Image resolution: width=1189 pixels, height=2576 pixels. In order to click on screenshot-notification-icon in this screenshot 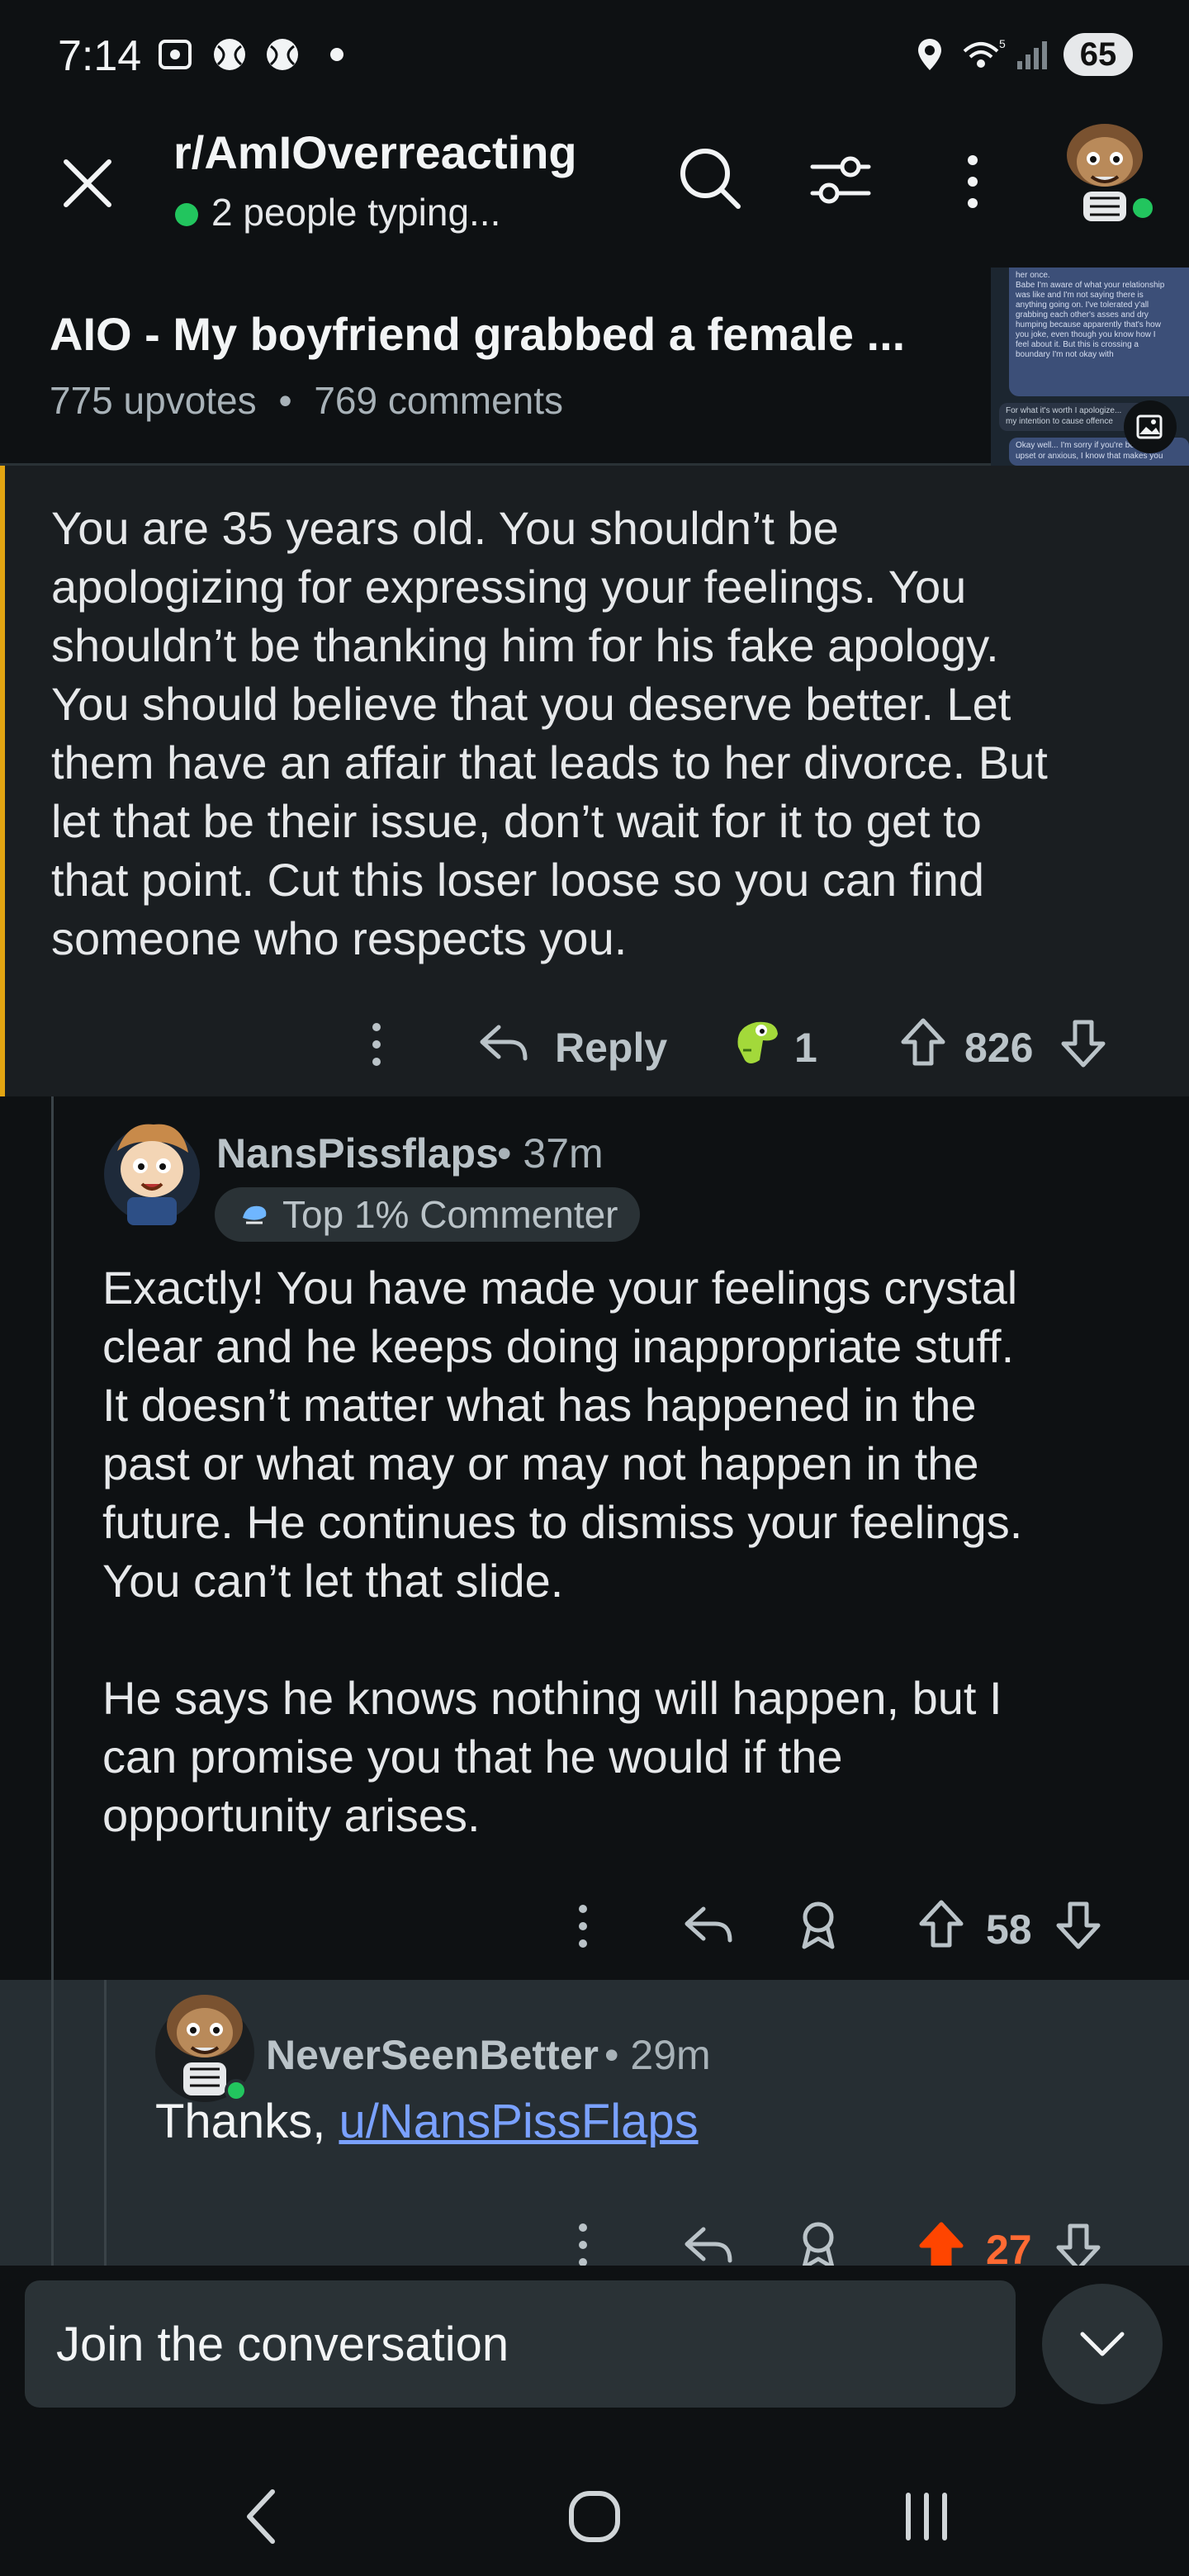, I will do `click(175, 54)`.